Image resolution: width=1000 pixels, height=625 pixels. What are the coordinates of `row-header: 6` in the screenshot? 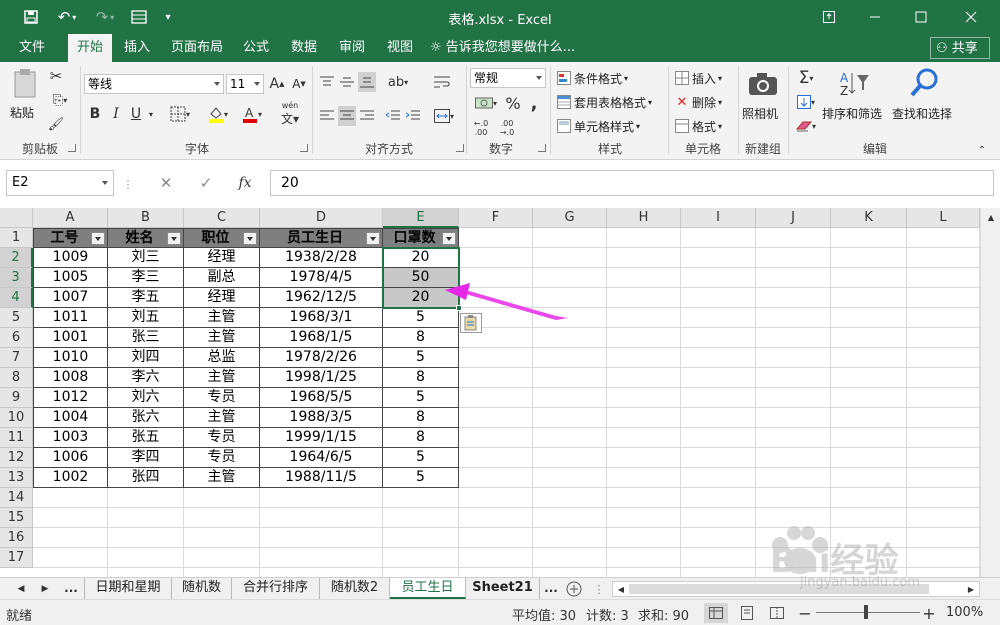 It's located at (16, 338).